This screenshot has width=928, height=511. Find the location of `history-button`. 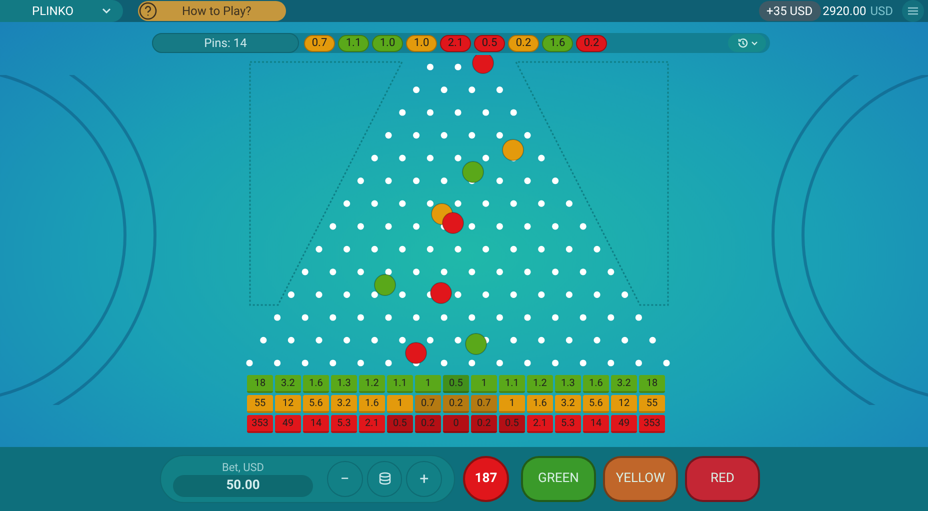

history-button is located at coordinates (747, 43).